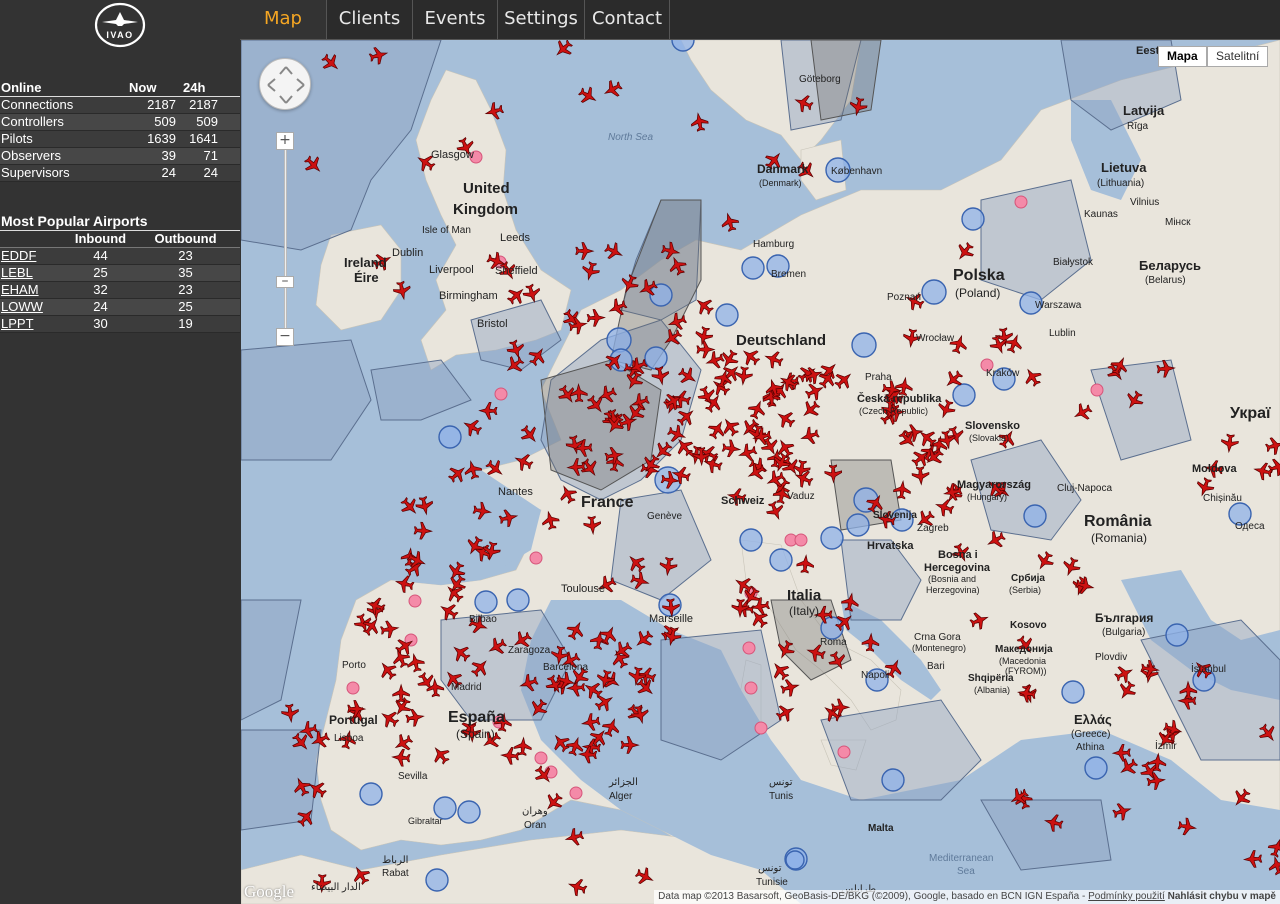 The height and width of the screenshot is (904, 1280). I want to click on map-label: Vilnius, so click(1144, 202).